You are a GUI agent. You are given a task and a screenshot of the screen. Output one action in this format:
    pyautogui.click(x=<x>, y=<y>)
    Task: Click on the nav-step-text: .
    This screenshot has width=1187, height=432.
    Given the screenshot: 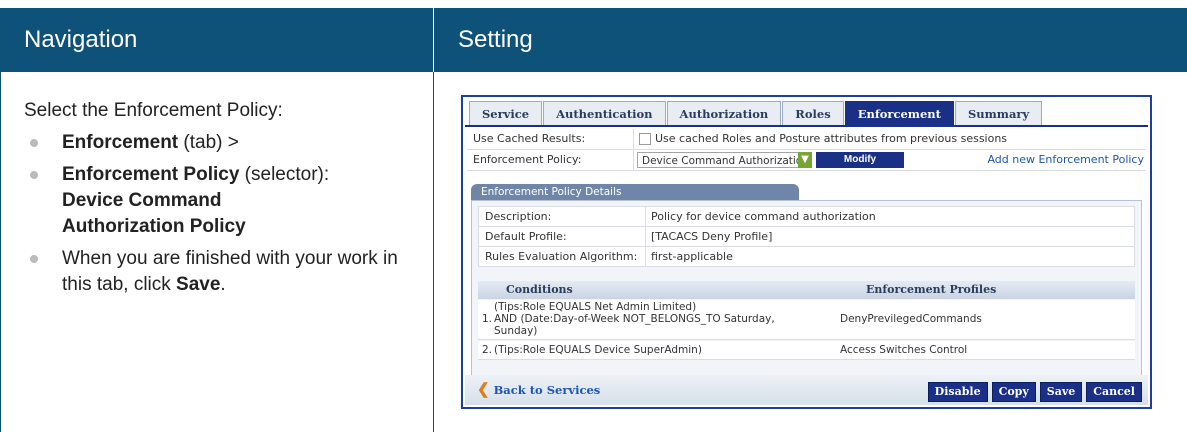 What is the action you would take?
    pyautogui.click(x=223, y=284)
    